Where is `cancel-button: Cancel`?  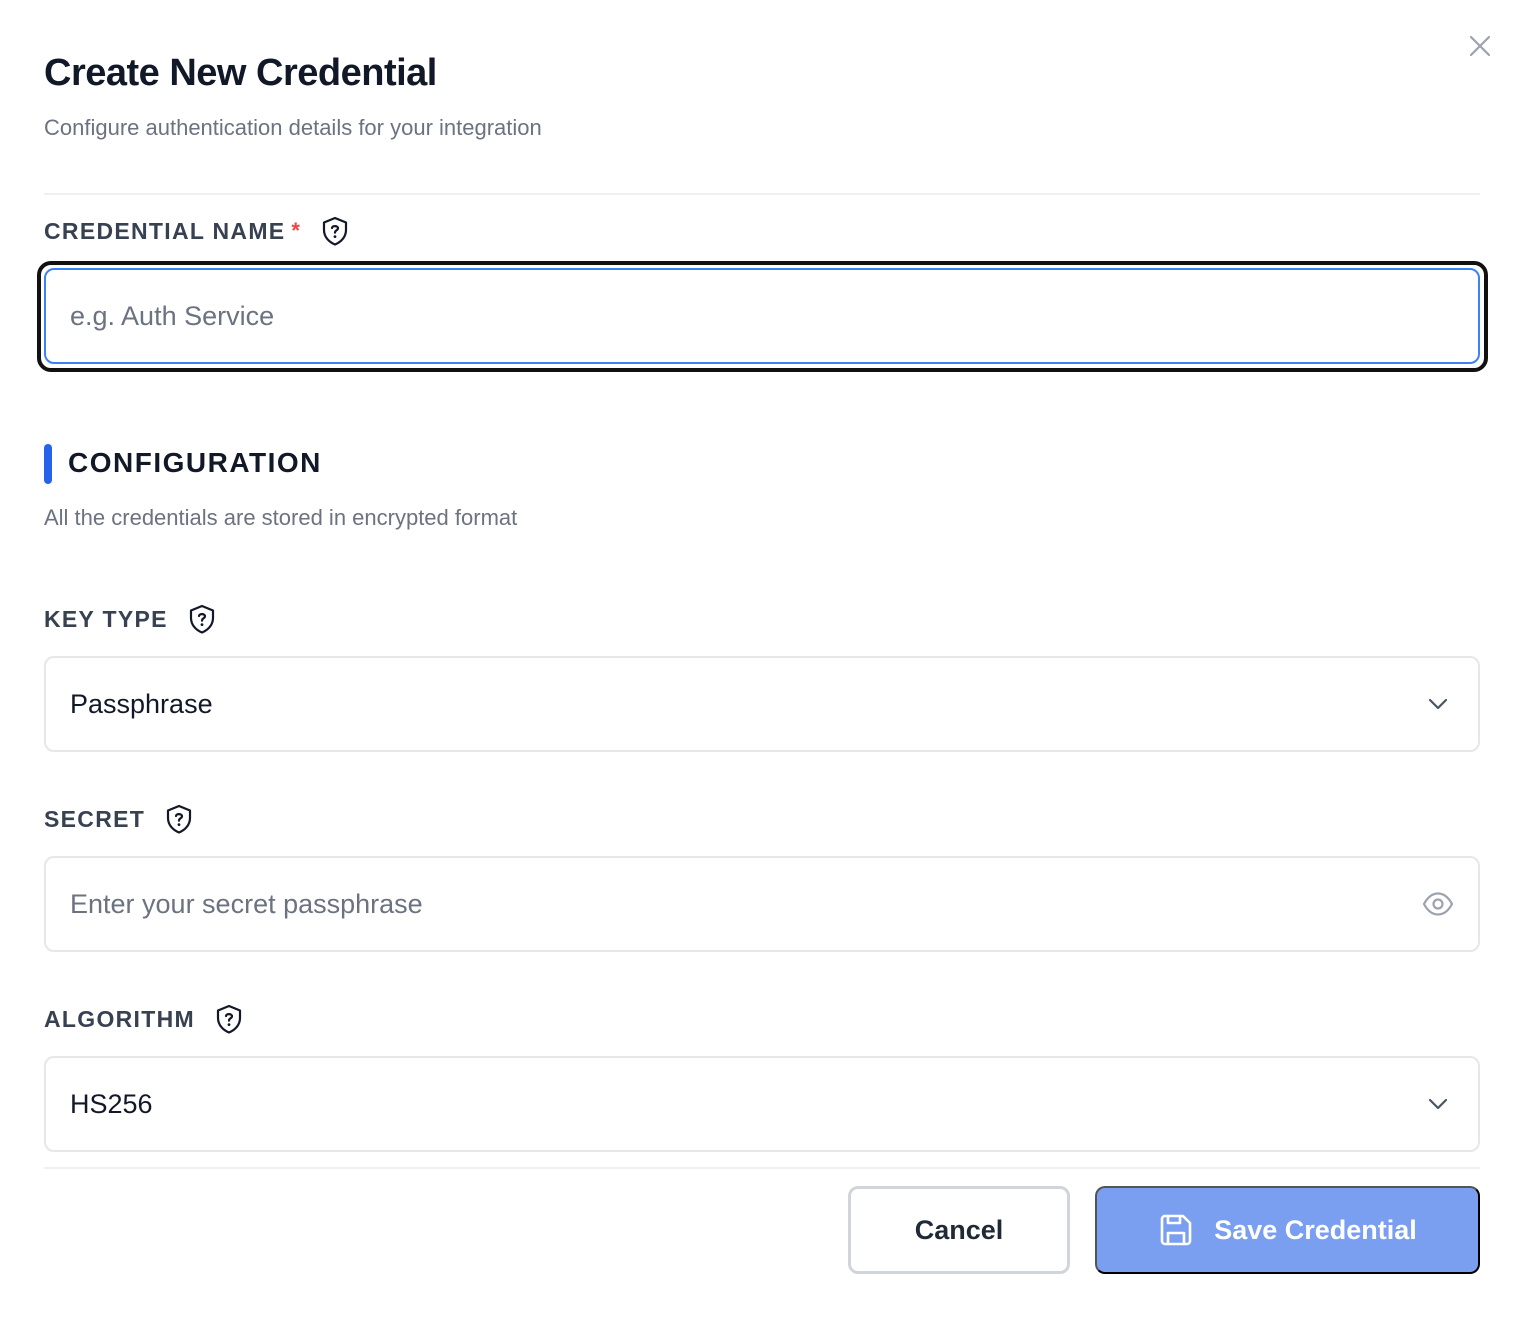
cancel-button: Cancel is located at coordinates (959, 1230).